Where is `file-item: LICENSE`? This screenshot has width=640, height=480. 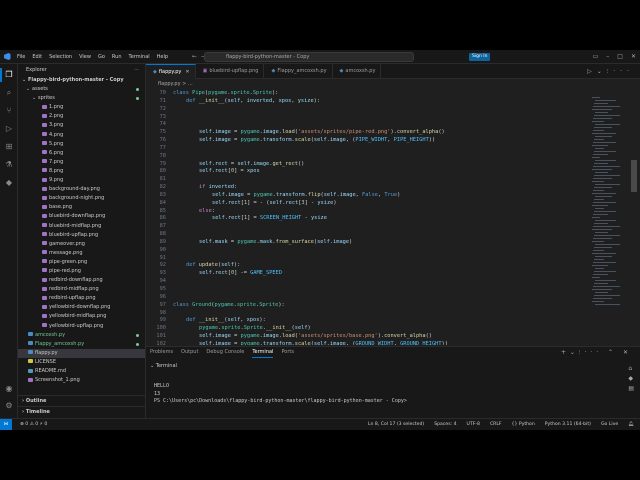 file-item: LICENSE is located at coordinates (81, 362).